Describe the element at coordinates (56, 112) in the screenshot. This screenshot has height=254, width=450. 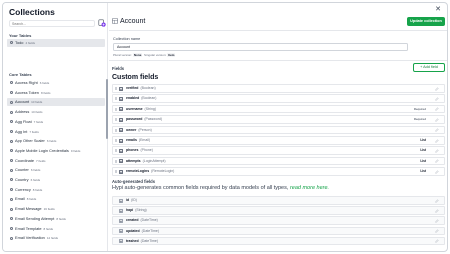
I see `sidebar-item: Address 10 fields` at that location.